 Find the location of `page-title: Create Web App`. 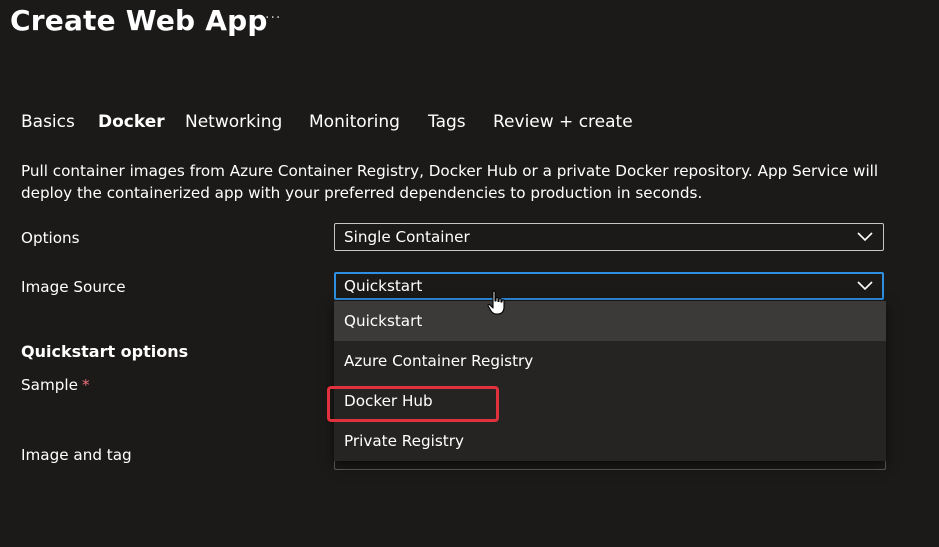

page-title: Create Web App is located at coordinates (139, 20).